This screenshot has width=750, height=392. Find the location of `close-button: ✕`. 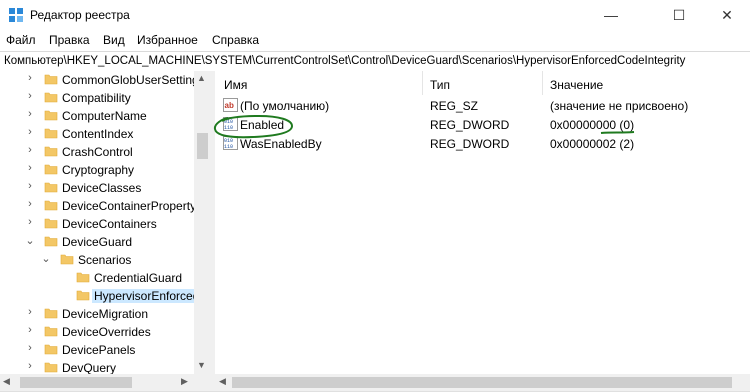

close-button: ✕ is located at coordinates (727, 15).